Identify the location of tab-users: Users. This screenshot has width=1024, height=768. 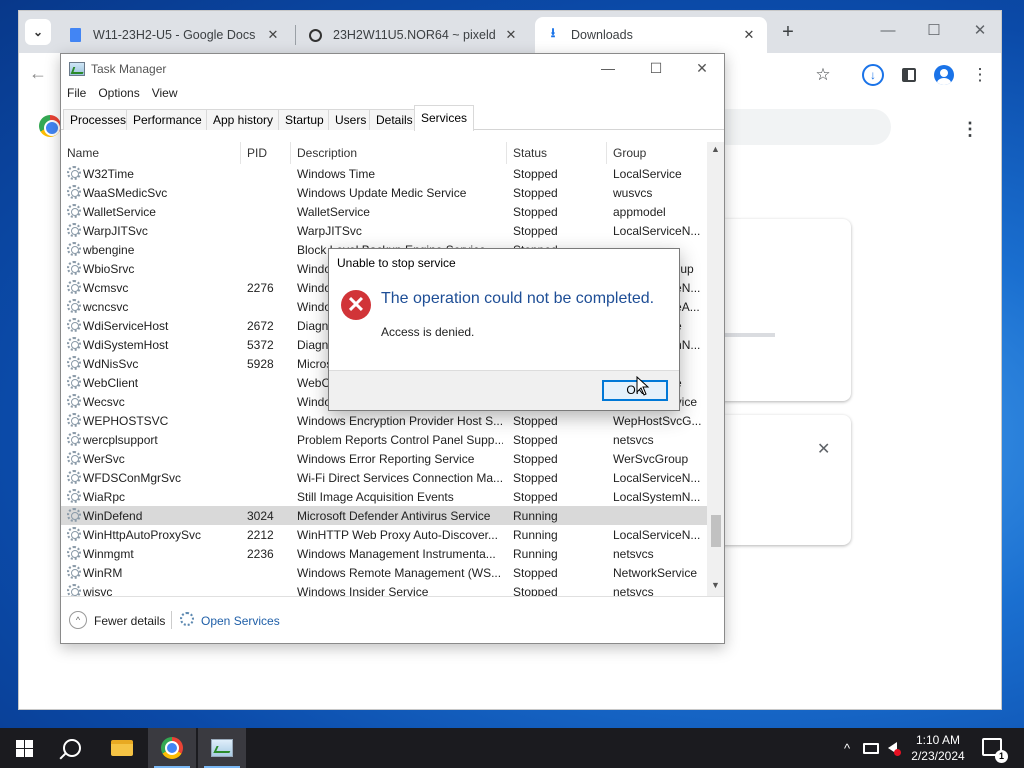
(351, 119).